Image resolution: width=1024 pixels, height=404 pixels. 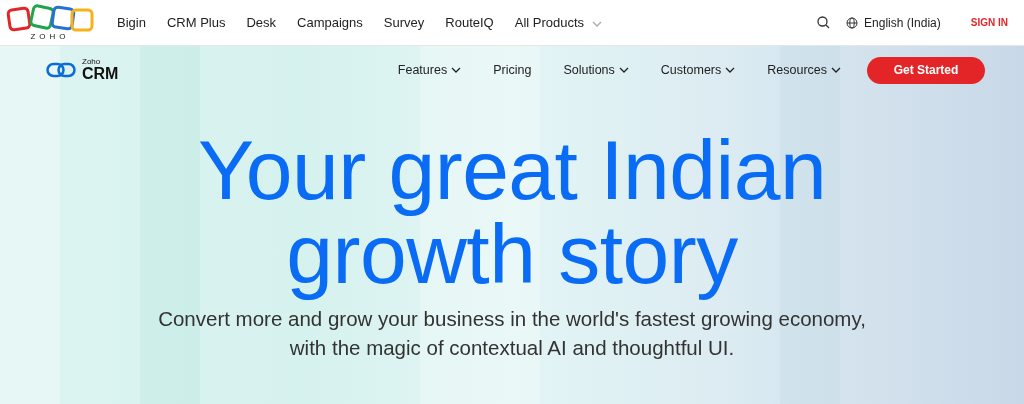 I want to click on brand-name: CRM, so click(x=100, y=74).